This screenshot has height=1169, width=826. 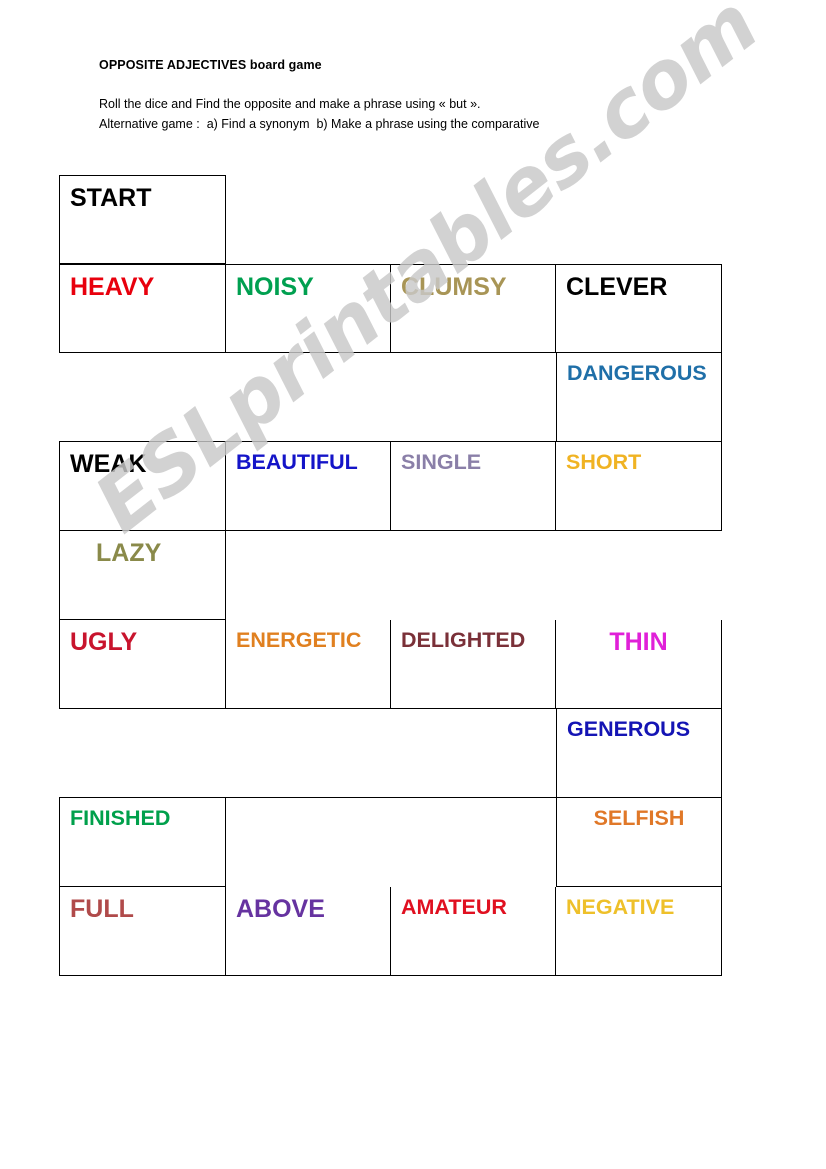 I want to click on board-cell-label: THIN, so click(x=638, y=642).